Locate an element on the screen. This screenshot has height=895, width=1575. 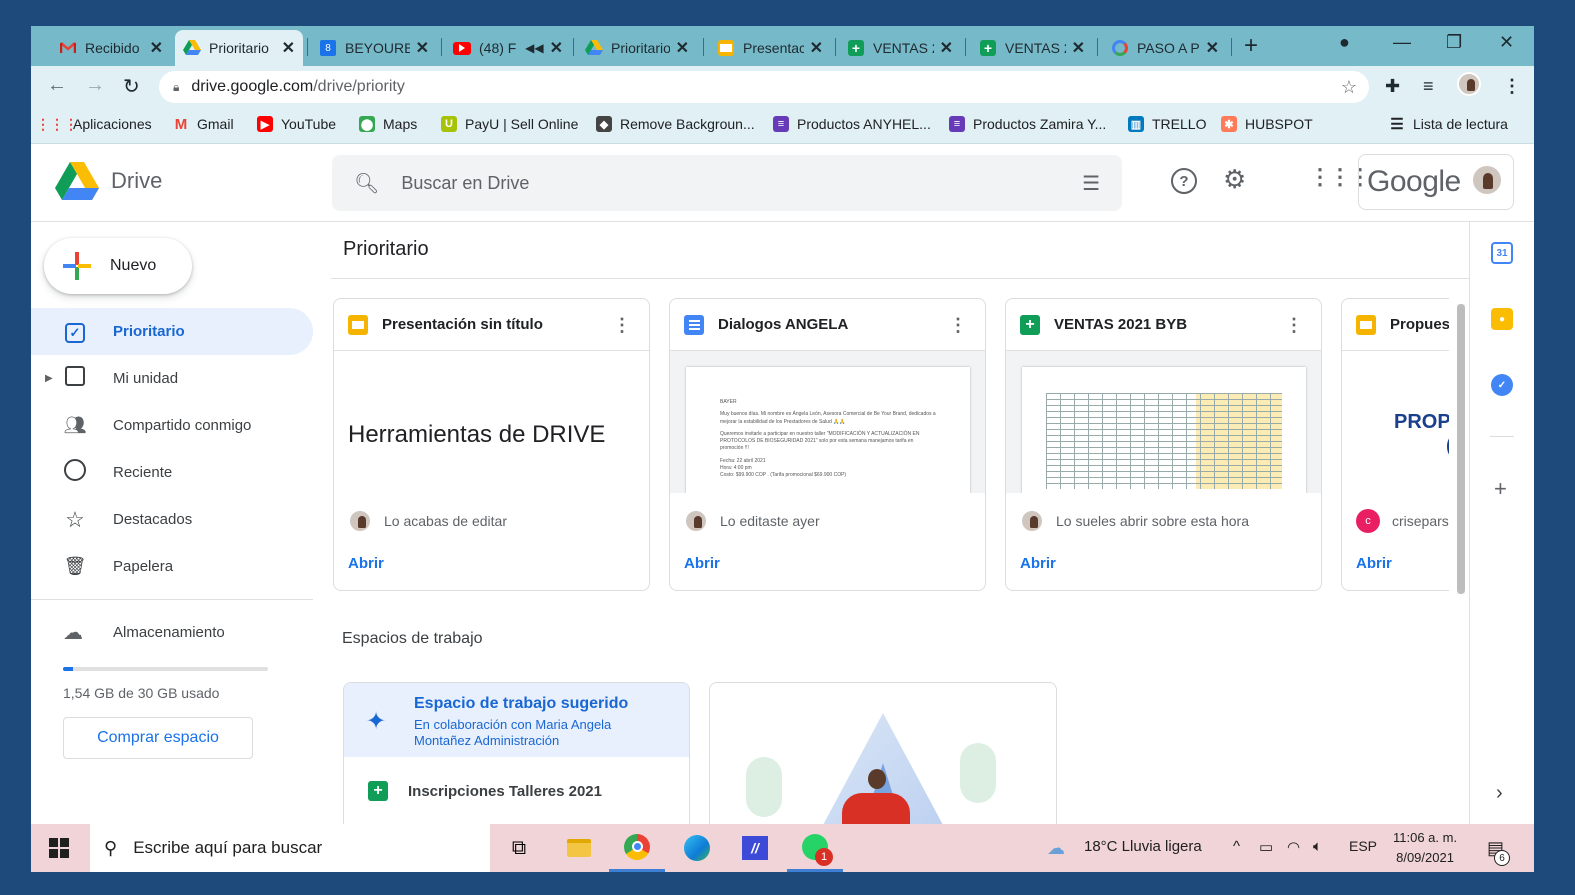
edge-icon is located at coordinates (697, 848).